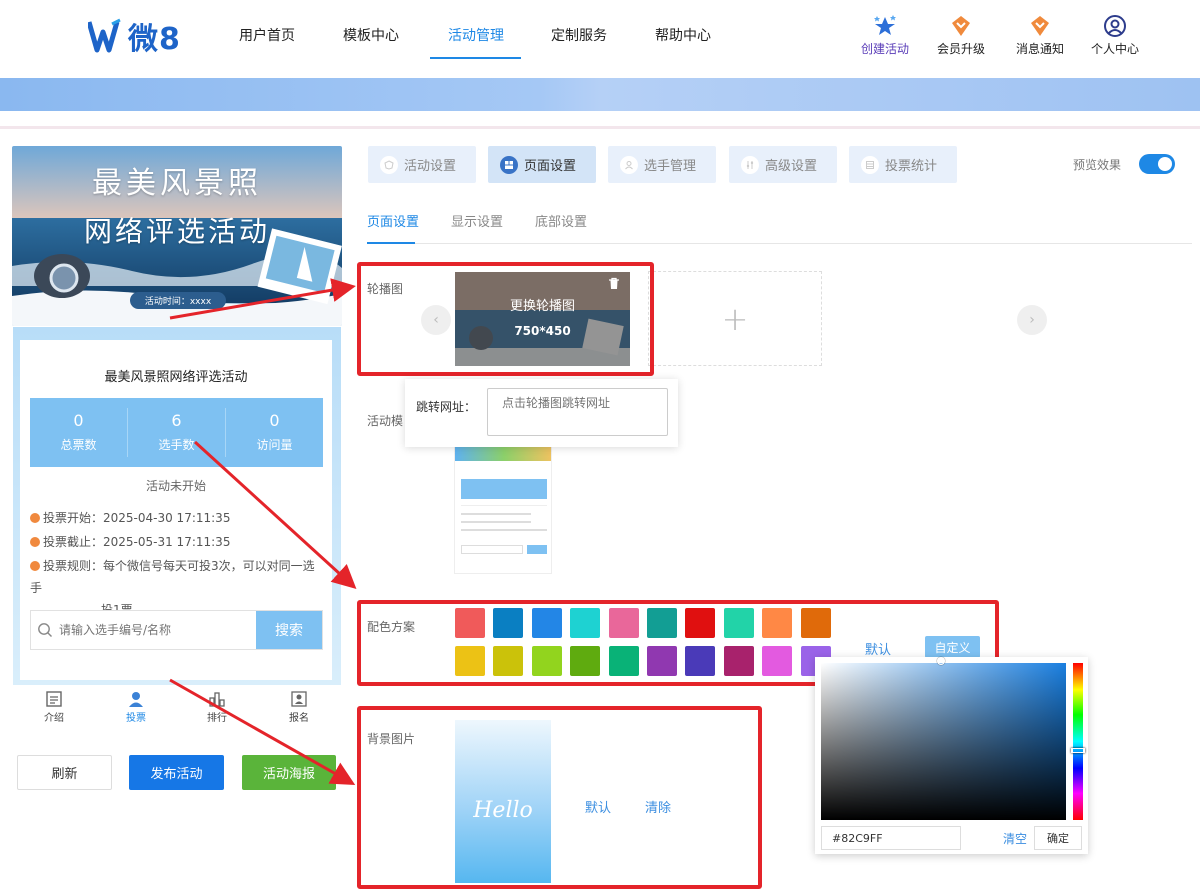 Image resolution: width=1200 pixels, height=895 pixels. I want to click on annotation-arrows, so click(263, 531).